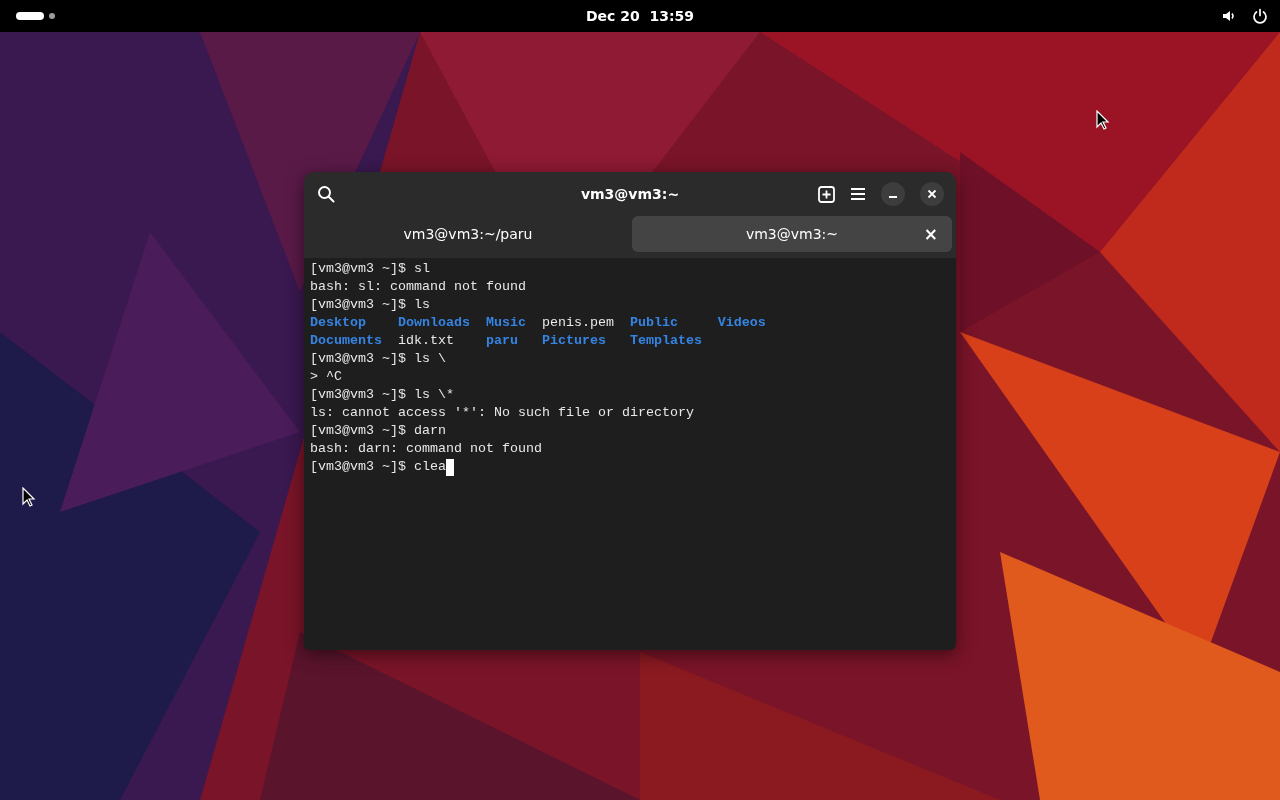 Image resolution: width=1280 pixels, height=800 pixels. What do you see at coordinates (346, 341) in the screenshot?
I see `directory-name: Documents` at bounding box center [346, 341].